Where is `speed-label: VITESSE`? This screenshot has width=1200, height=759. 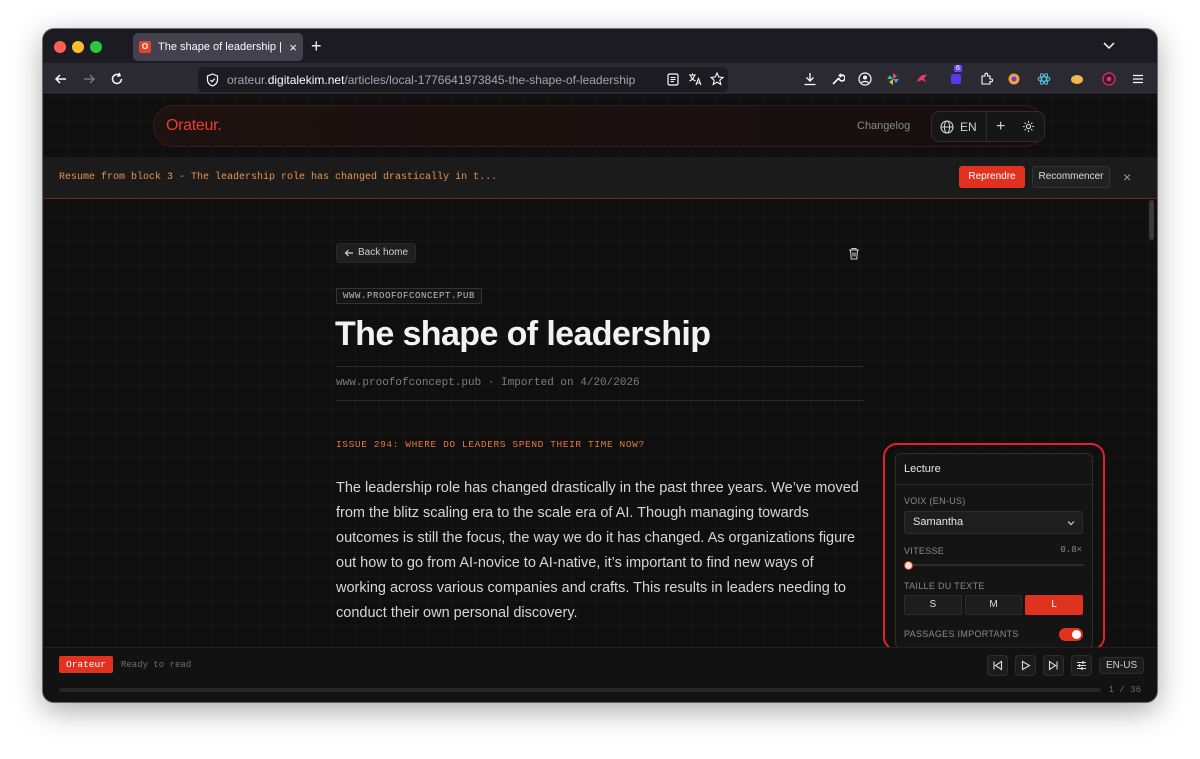 speed-label: VITESSE is located at coordinates (924, 551).